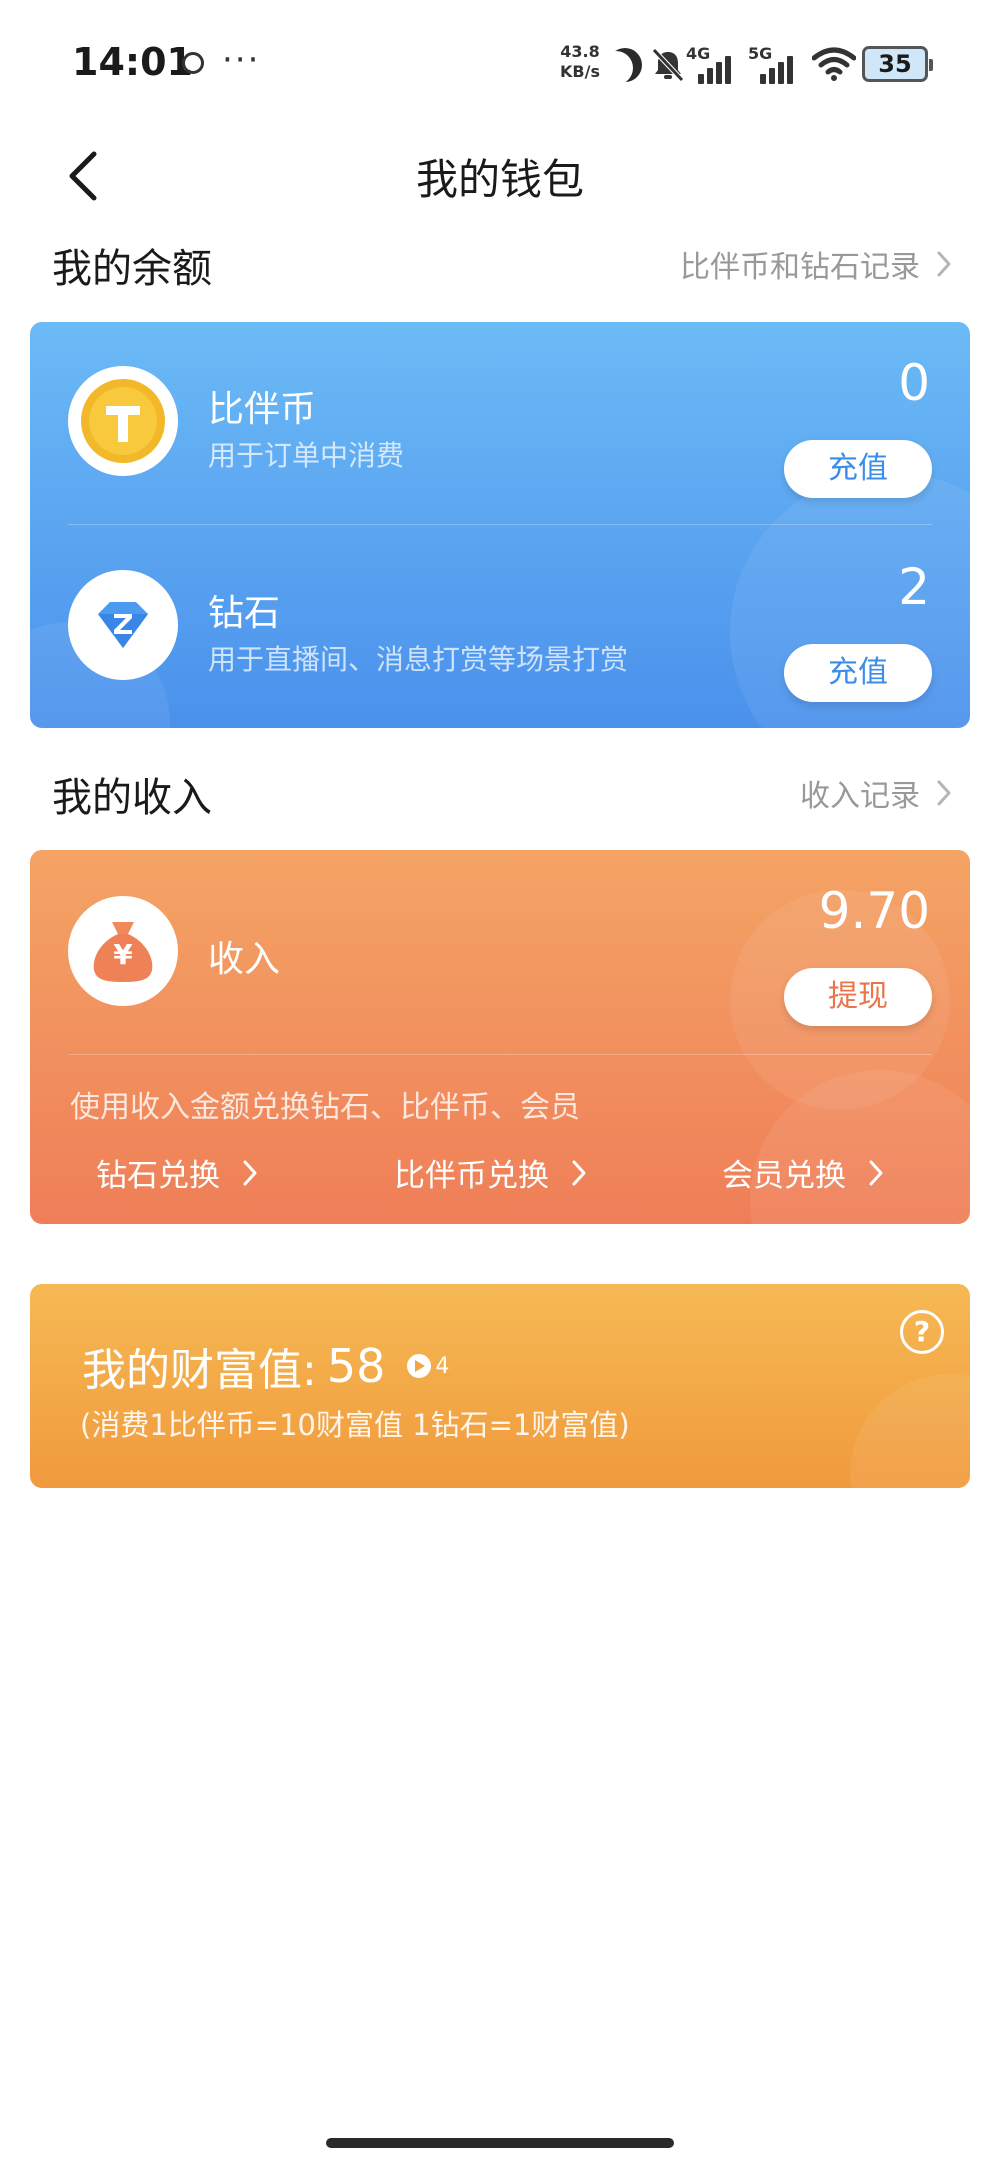 This screenshot has height=2166, width=1000. I want to click on diamond-exchange-label: 钻石兑换, so click(158, 1176).